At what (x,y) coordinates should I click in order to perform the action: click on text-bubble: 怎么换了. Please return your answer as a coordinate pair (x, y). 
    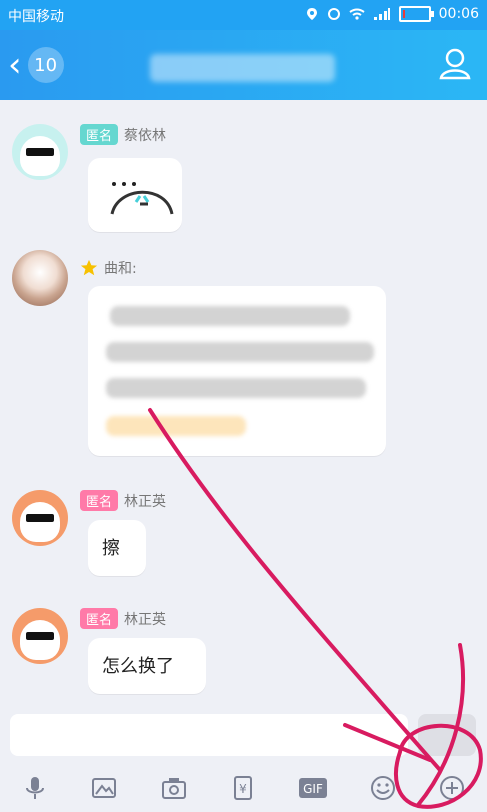
    Looking at the image, I should click on (147, 666).